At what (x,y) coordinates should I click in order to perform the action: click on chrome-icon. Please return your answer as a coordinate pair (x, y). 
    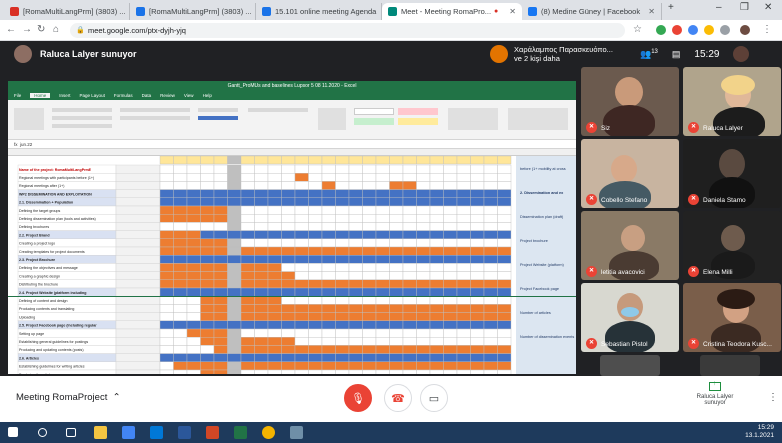
    Looking at the image, I should click on (268, 432).